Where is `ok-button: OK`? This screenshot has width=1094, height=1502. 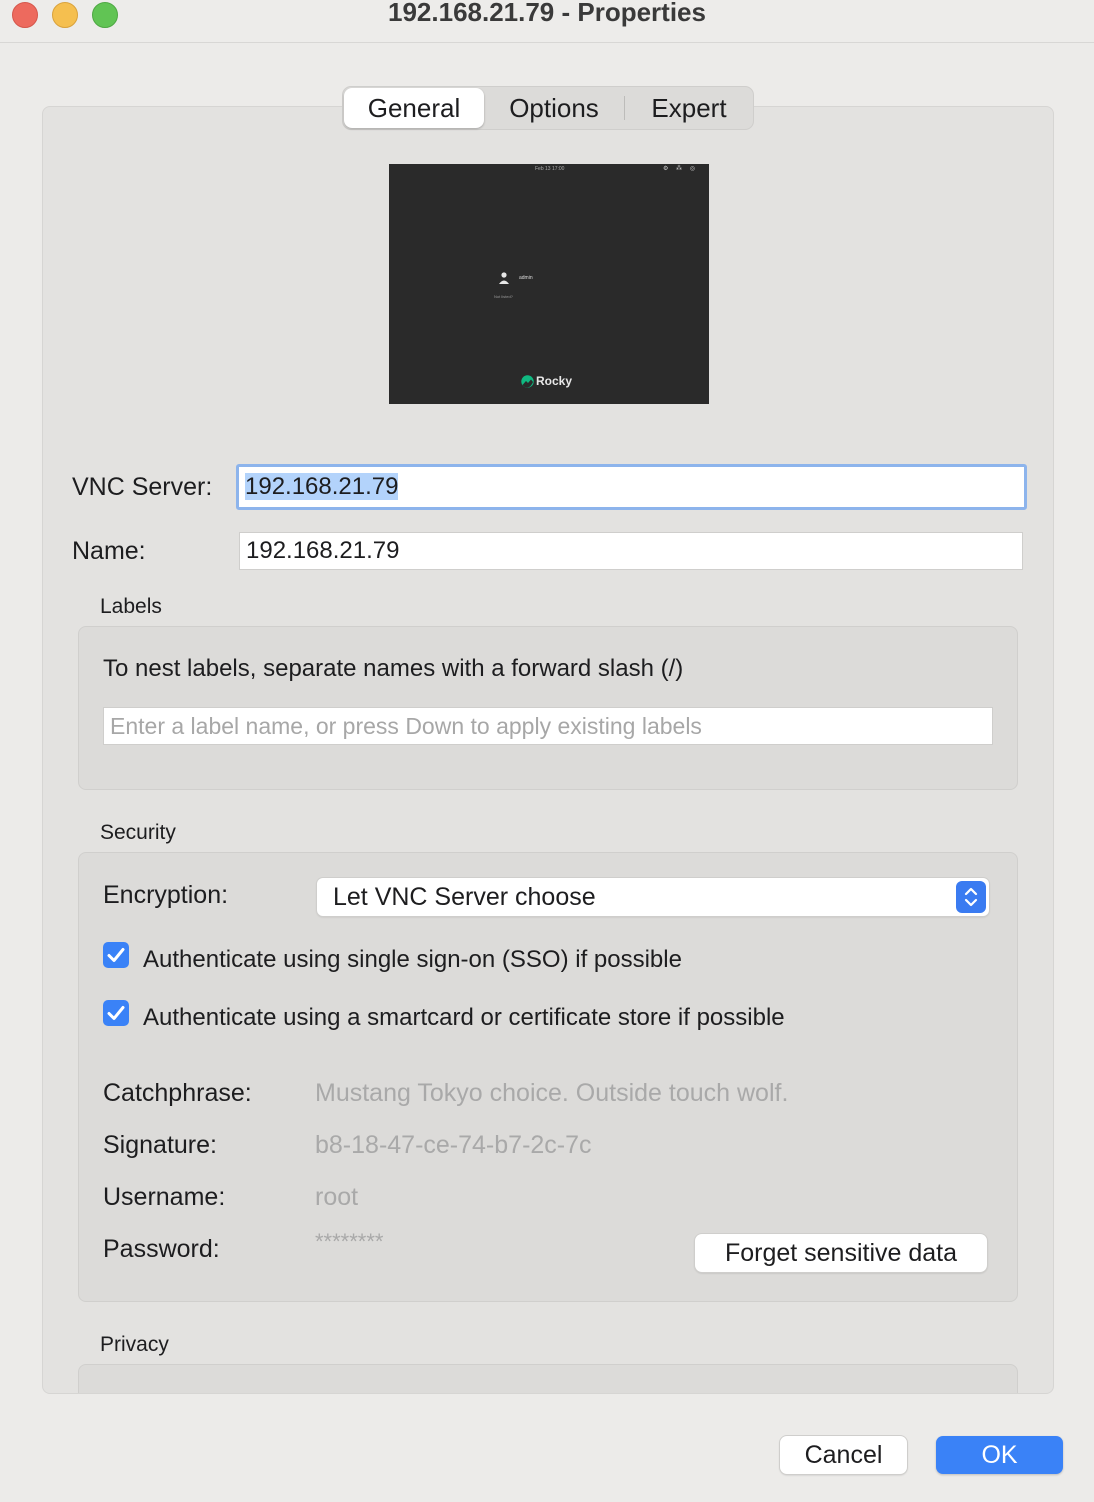
ok-button: OK is located at coordinates (999, 1455).